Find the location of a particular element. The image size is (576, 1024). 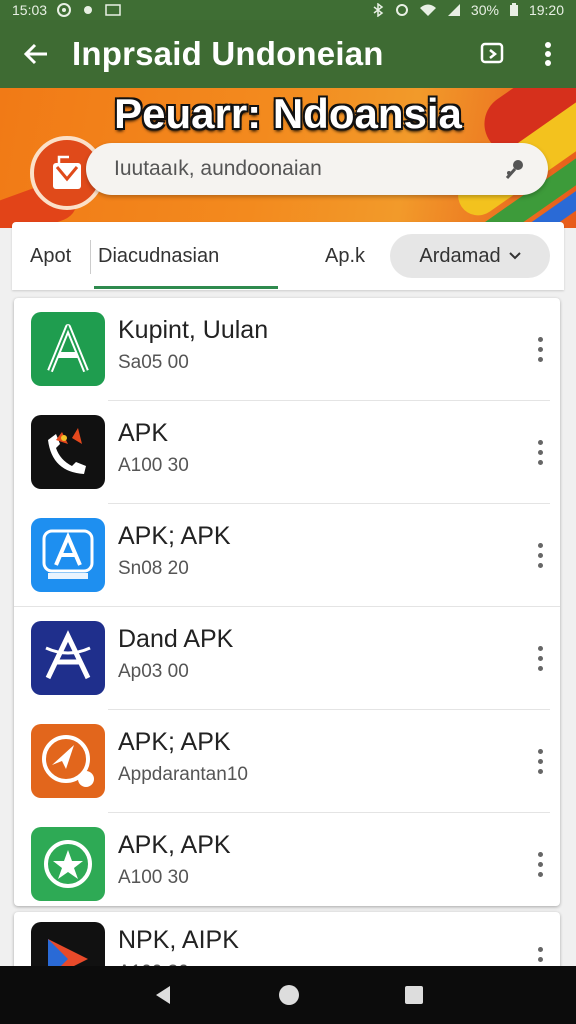

back-arrow-icon is located at coordinates (35, 54).